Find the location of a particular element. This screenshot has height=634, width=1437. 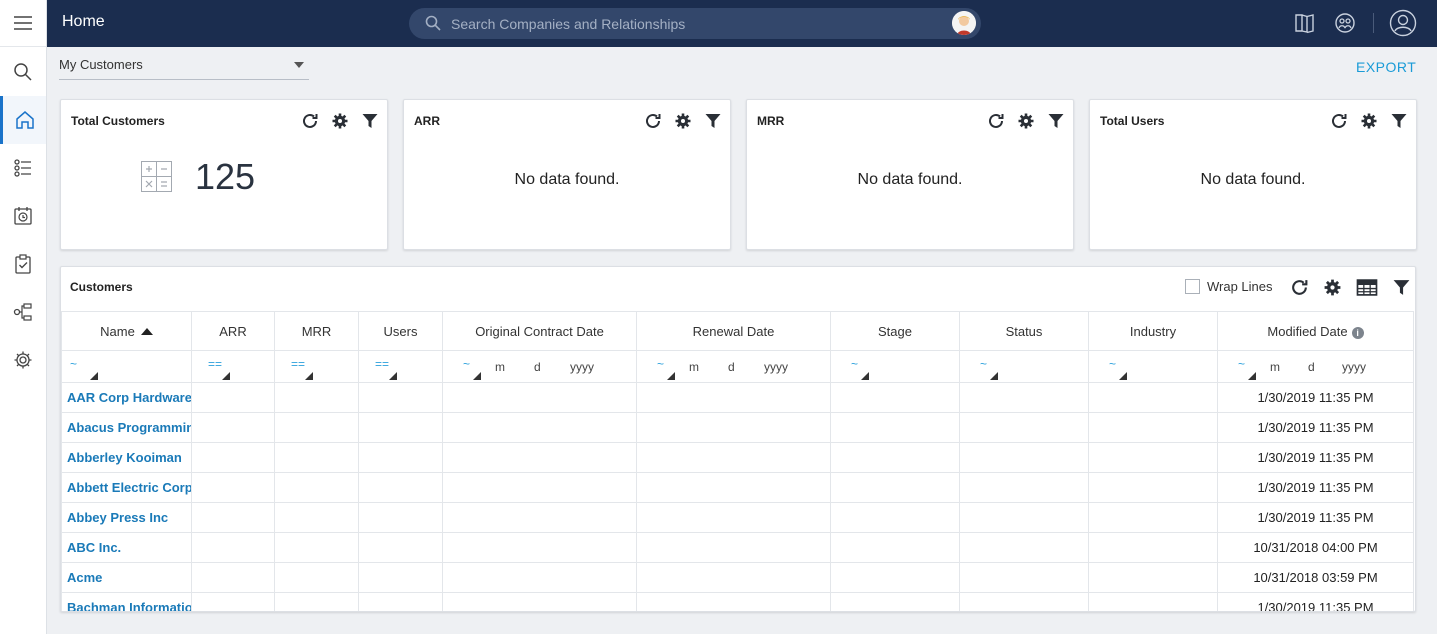

filter-modified-date: ~ m d yyyy is located at coordinates (1315, 366).